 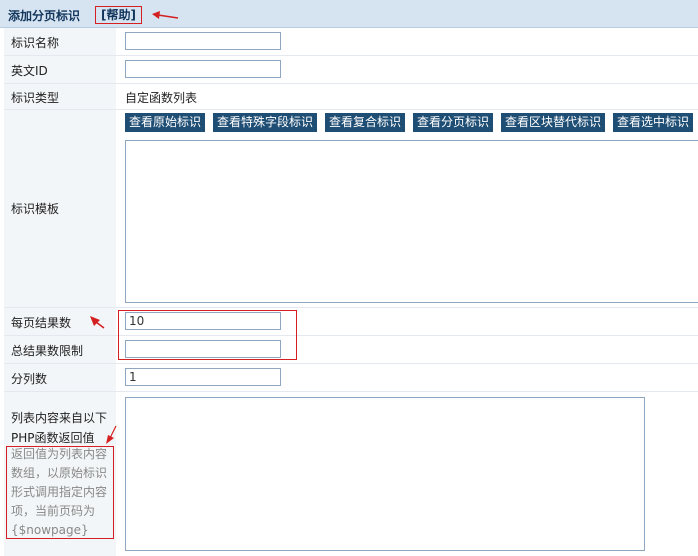 What do you see at coordinates (453, 122) in the screenshot?
I see `view-paging-tag-button: 查看分页标识` at bounding box center [453, 122].